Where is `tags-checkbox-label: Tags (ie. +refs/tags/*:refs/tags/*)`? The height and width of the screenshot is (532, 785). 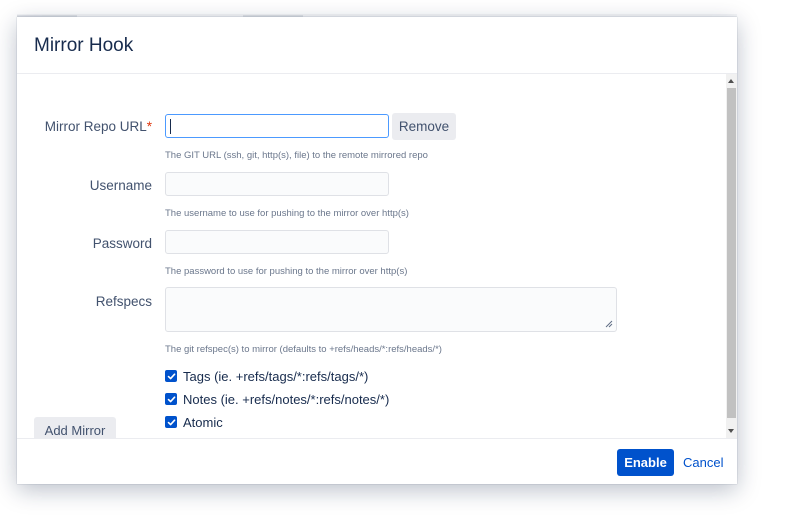 tags-checkbox-label: Tags (ie. +refs/tags/*:refs/tags/*) is located at coordinates (276, 376).